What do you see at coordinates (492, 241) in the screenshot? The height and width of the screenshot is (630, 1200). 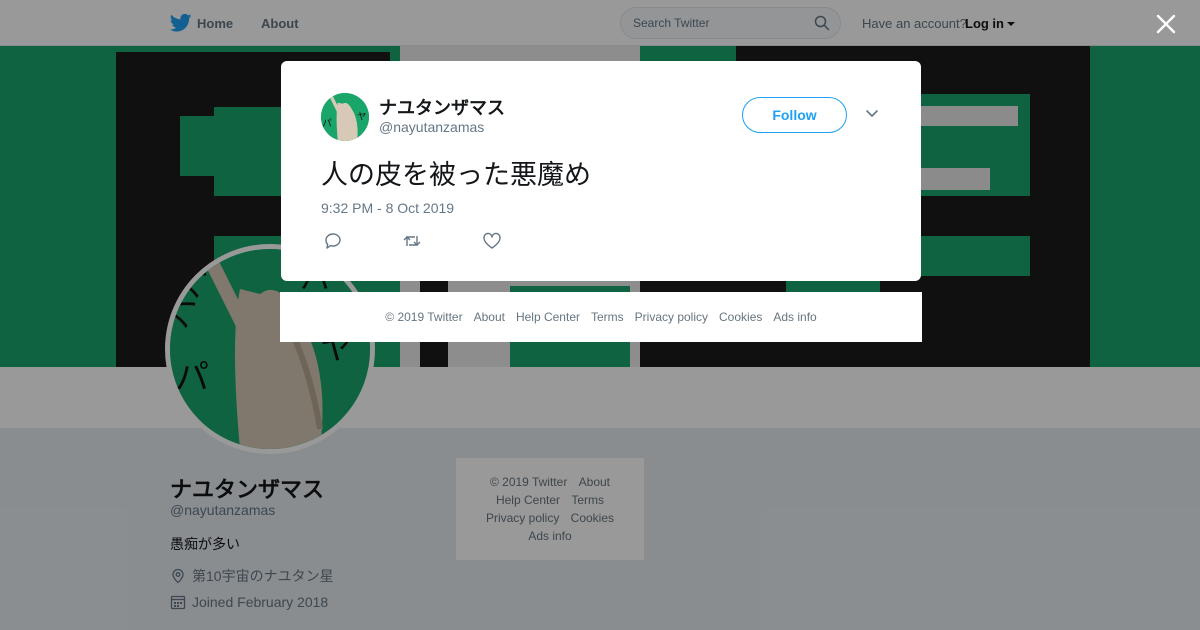 I see `heart-icon` at bounding box center [492, 241].